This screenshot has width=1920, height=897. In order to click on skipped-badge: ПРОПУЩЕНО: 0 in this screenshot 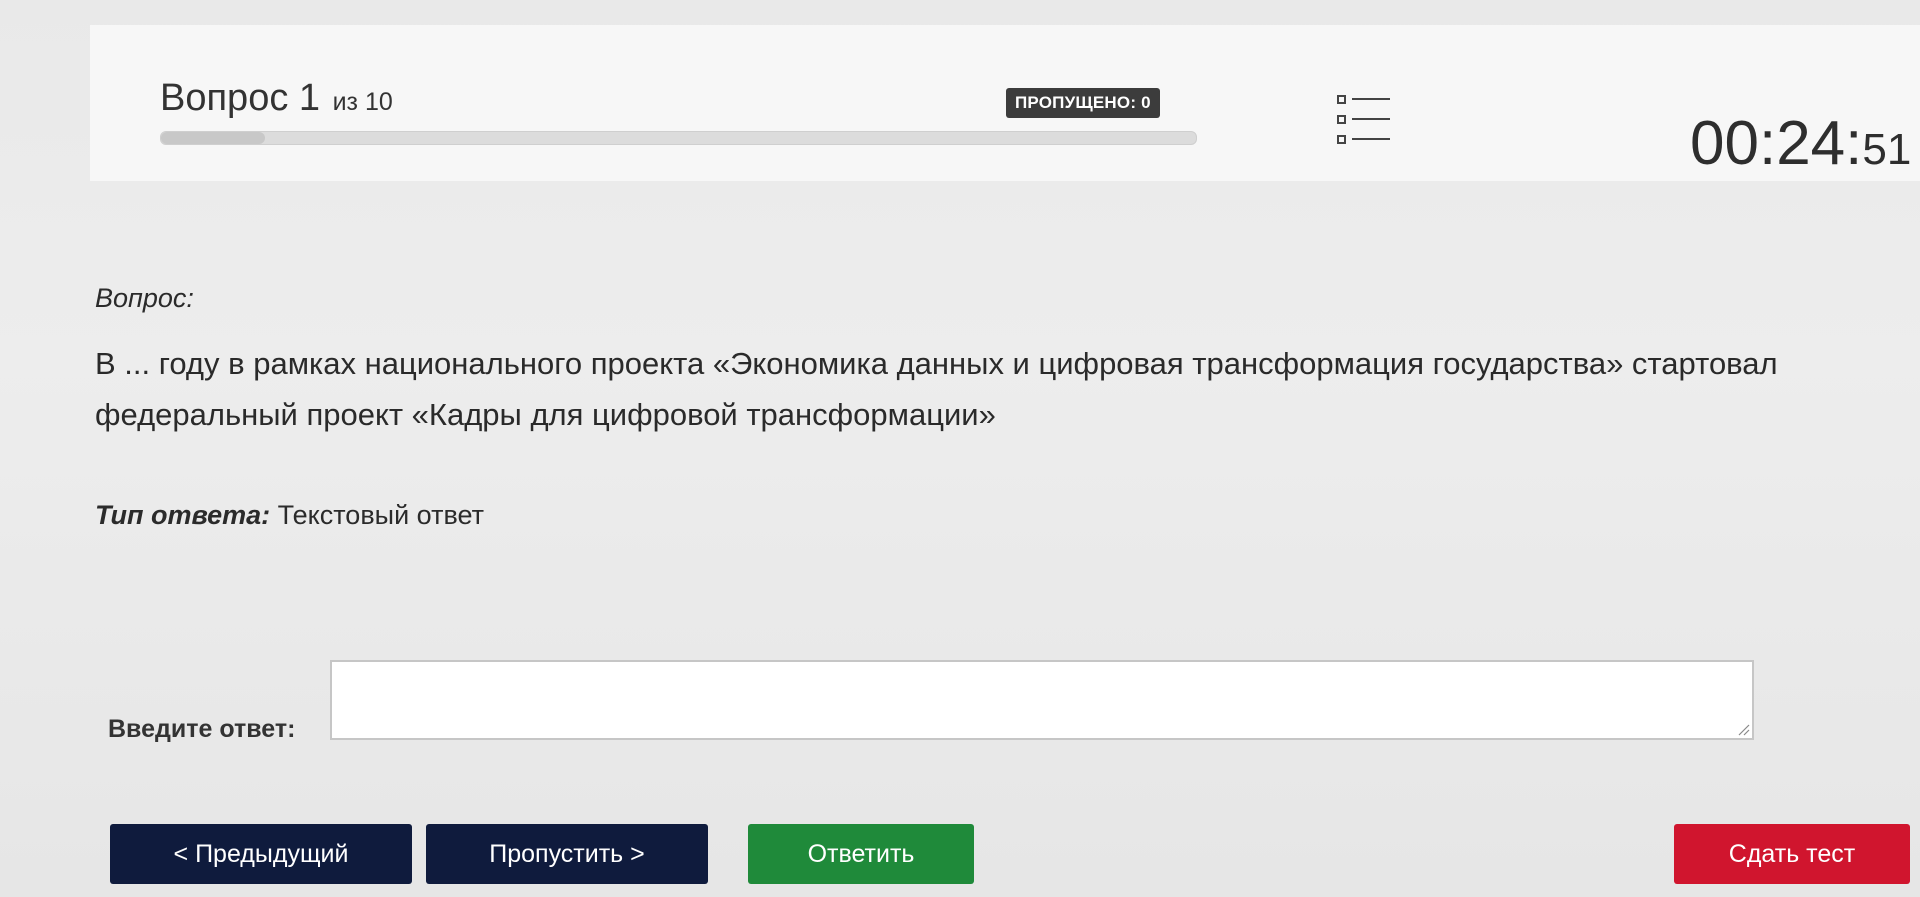, I will do `click(1083, 103)`.